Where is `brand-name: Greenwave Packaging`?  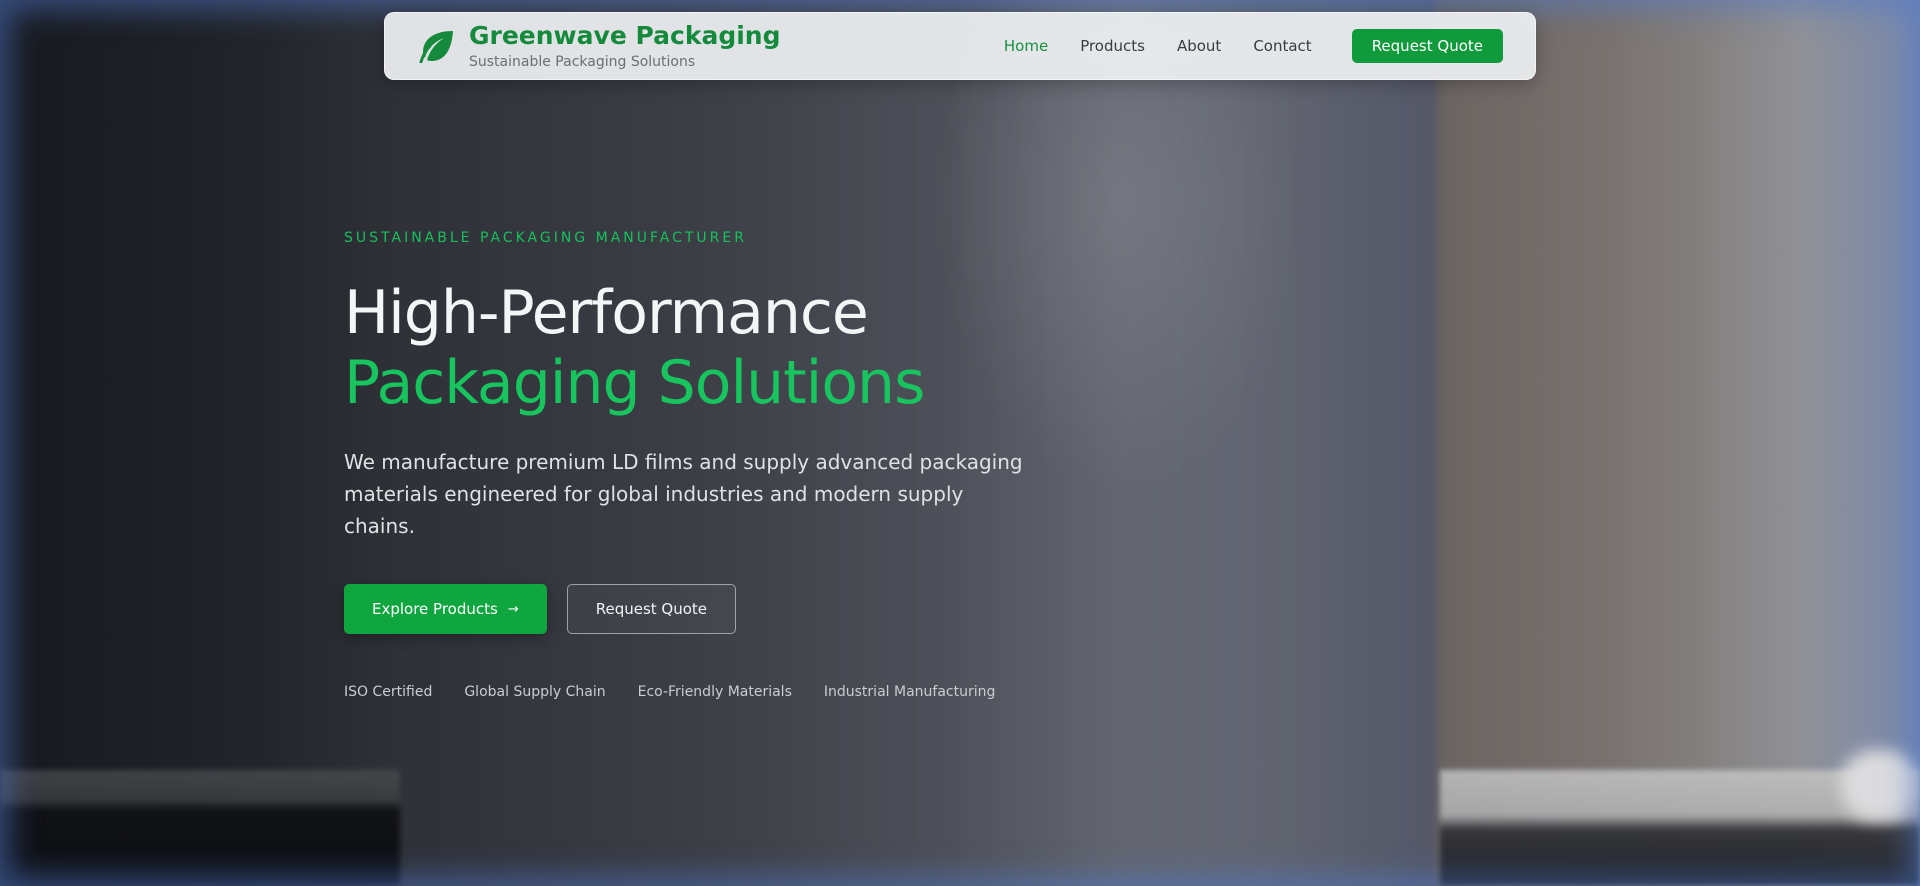 brand-name: Greenwave Packaging is located at coordinates (625, 36).